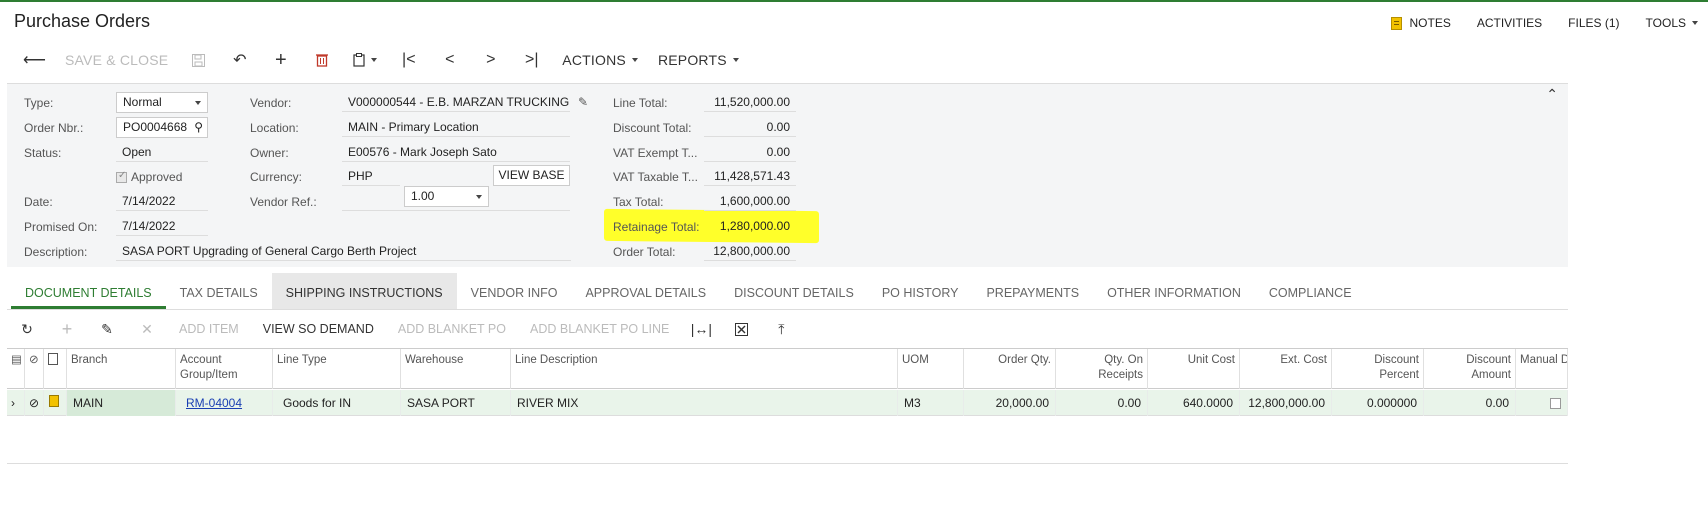 The height and width of the screenshot is (505, 1708). Describe the element at coordinates (781, 329) in the screenshot. I see `upload-button: ⤒` at that location.